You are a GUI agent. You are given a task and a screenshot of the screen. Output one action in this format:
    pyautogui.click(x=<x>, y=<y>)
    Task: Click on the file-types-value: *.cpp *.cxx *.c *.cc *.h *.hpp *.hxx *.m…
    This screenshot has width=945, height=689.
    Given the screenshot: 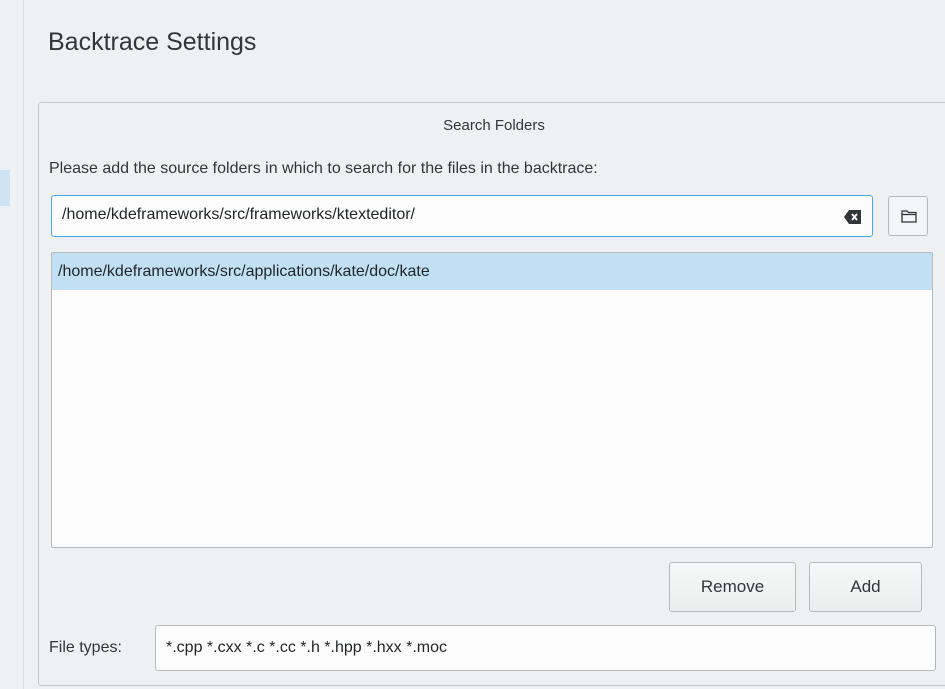 What is the action you would take?
    pyautogui.click(x=306, y=648)
    